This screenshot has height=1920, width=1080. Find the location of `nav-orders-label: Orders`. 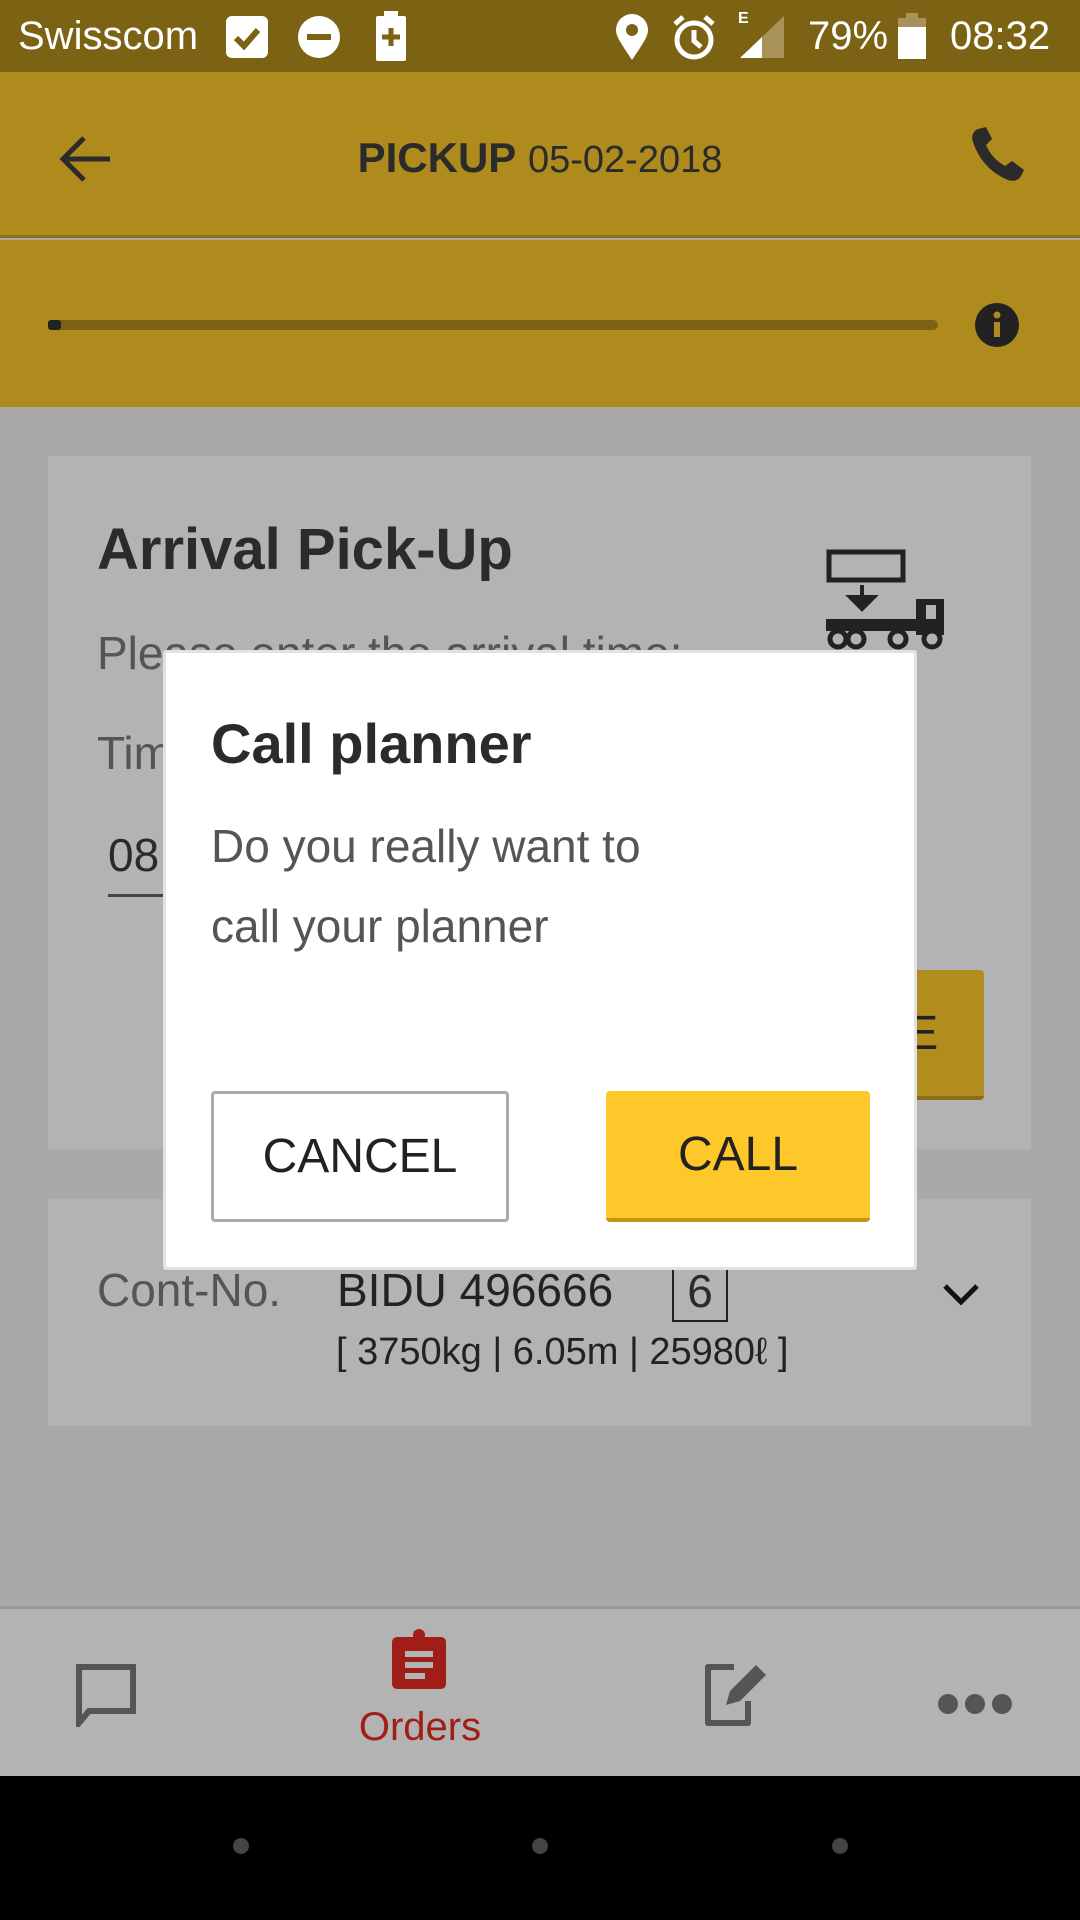

nav-orders-label: Orders is located at coordinates (420, 1727).